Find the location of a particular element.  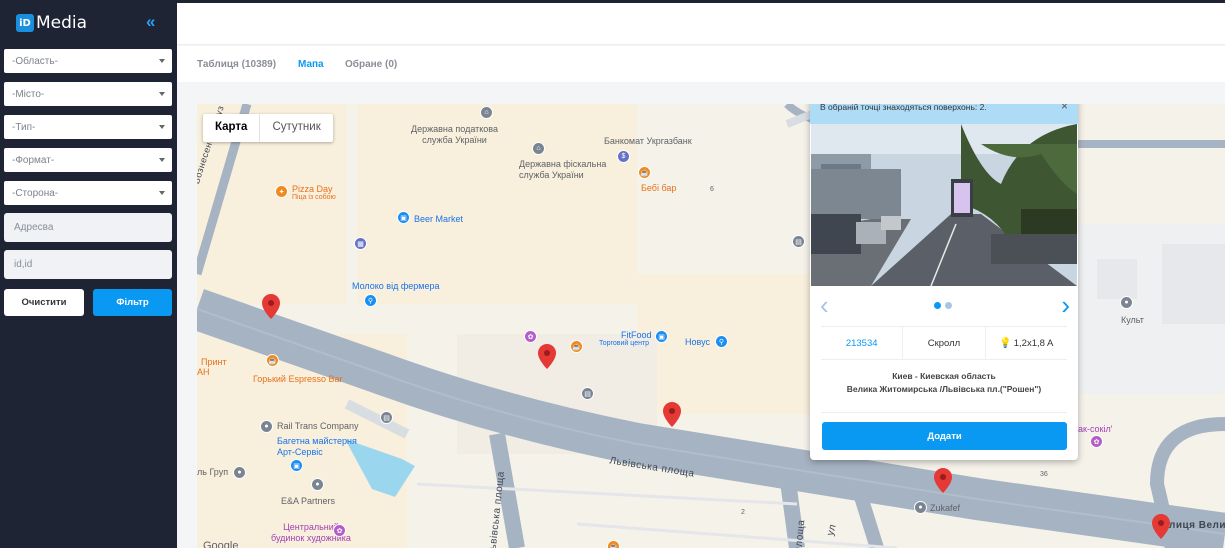

government-icon: ⌂ is located at coordinates (538, 148).